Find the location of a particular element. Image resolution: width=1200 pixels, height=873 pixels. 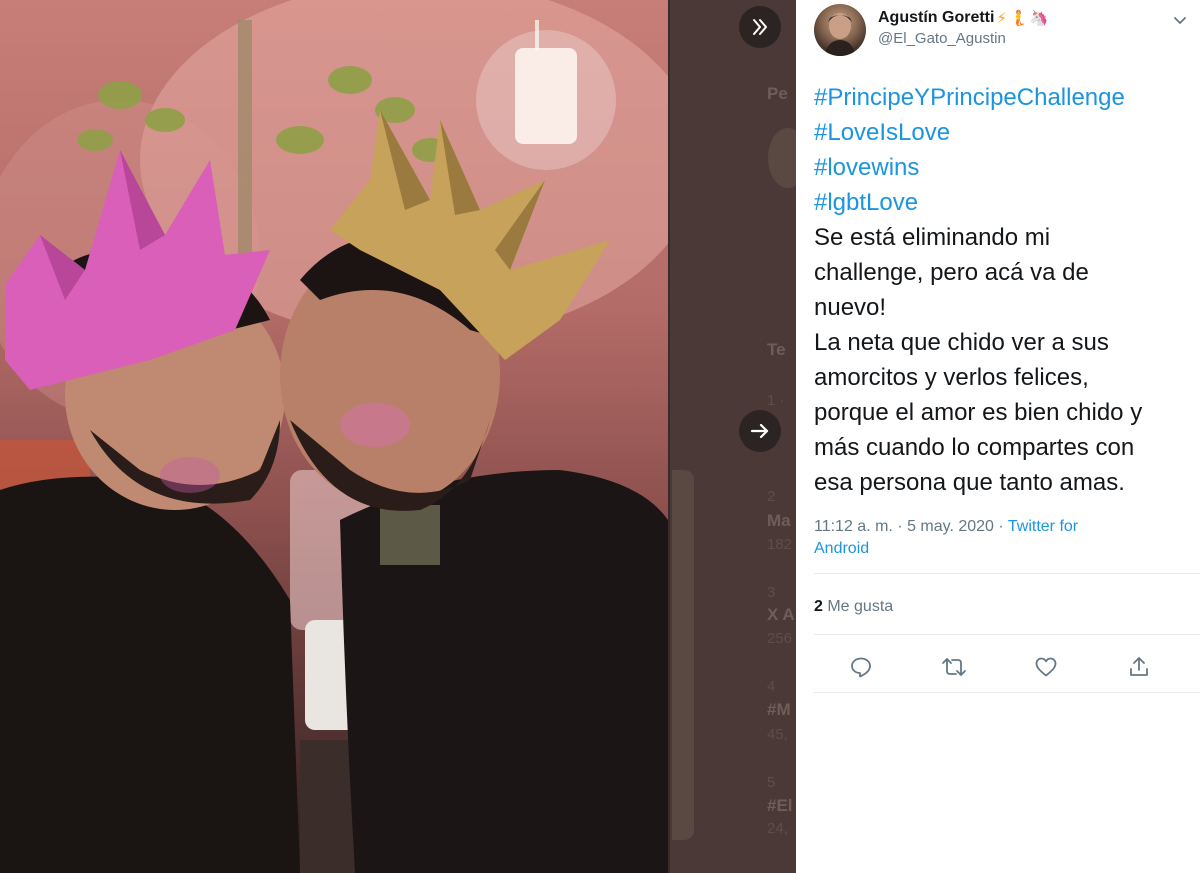

collapse-panel-button is located at coordinates (760, 27).